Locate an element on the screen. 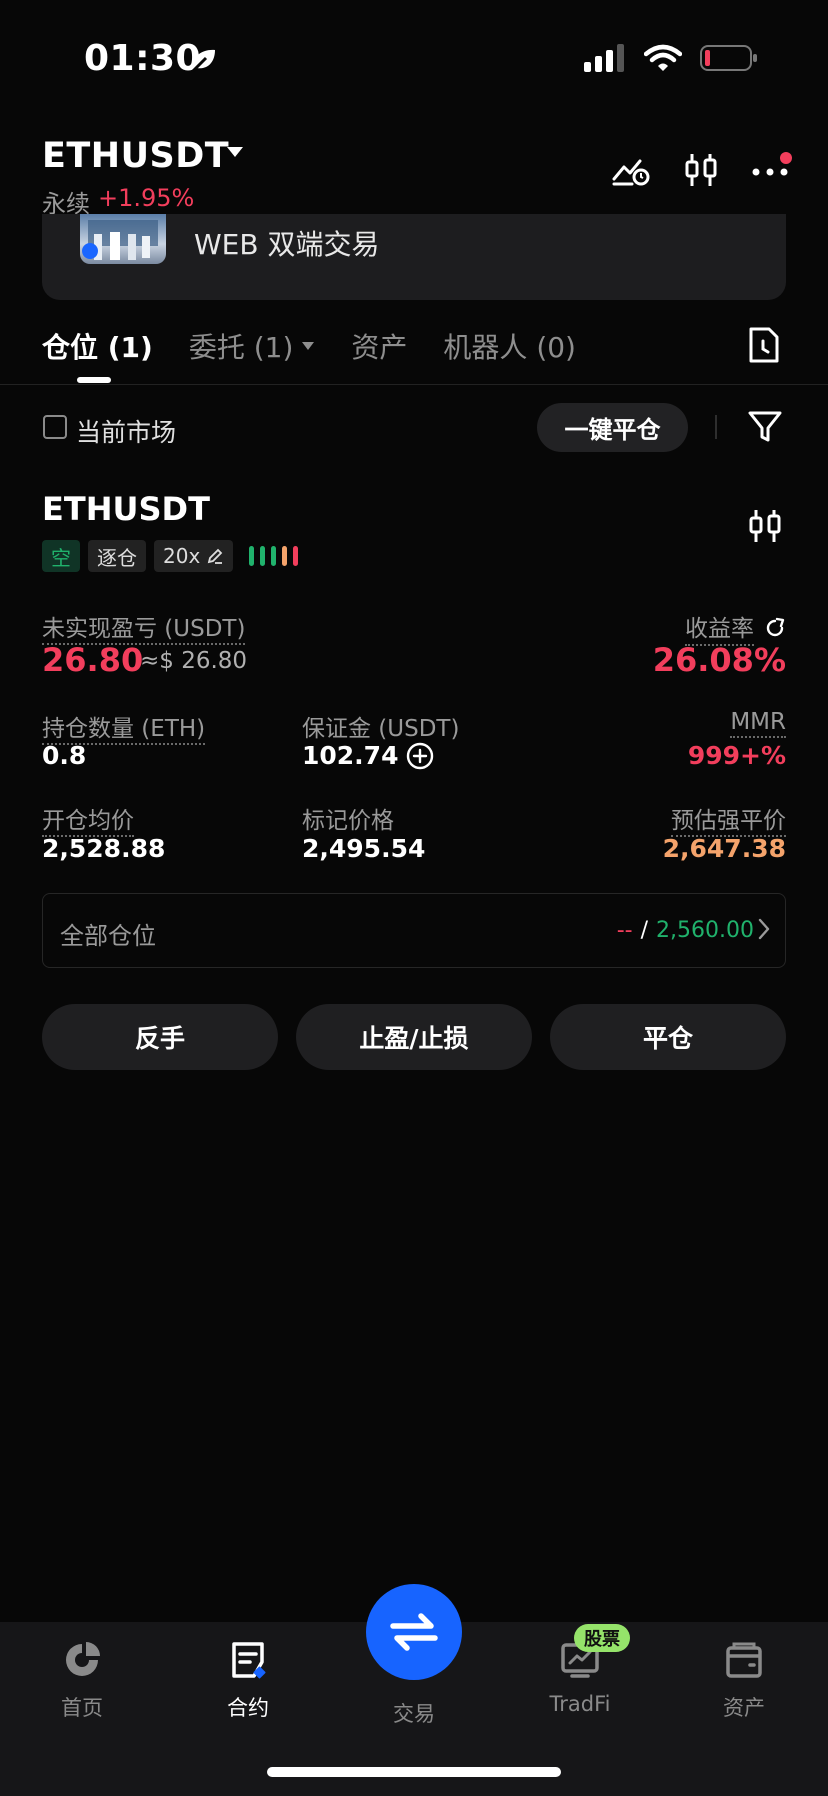 This screenshot has width=828, height=1796. mmr-value: 999+% is located at coordinates (736, 755).